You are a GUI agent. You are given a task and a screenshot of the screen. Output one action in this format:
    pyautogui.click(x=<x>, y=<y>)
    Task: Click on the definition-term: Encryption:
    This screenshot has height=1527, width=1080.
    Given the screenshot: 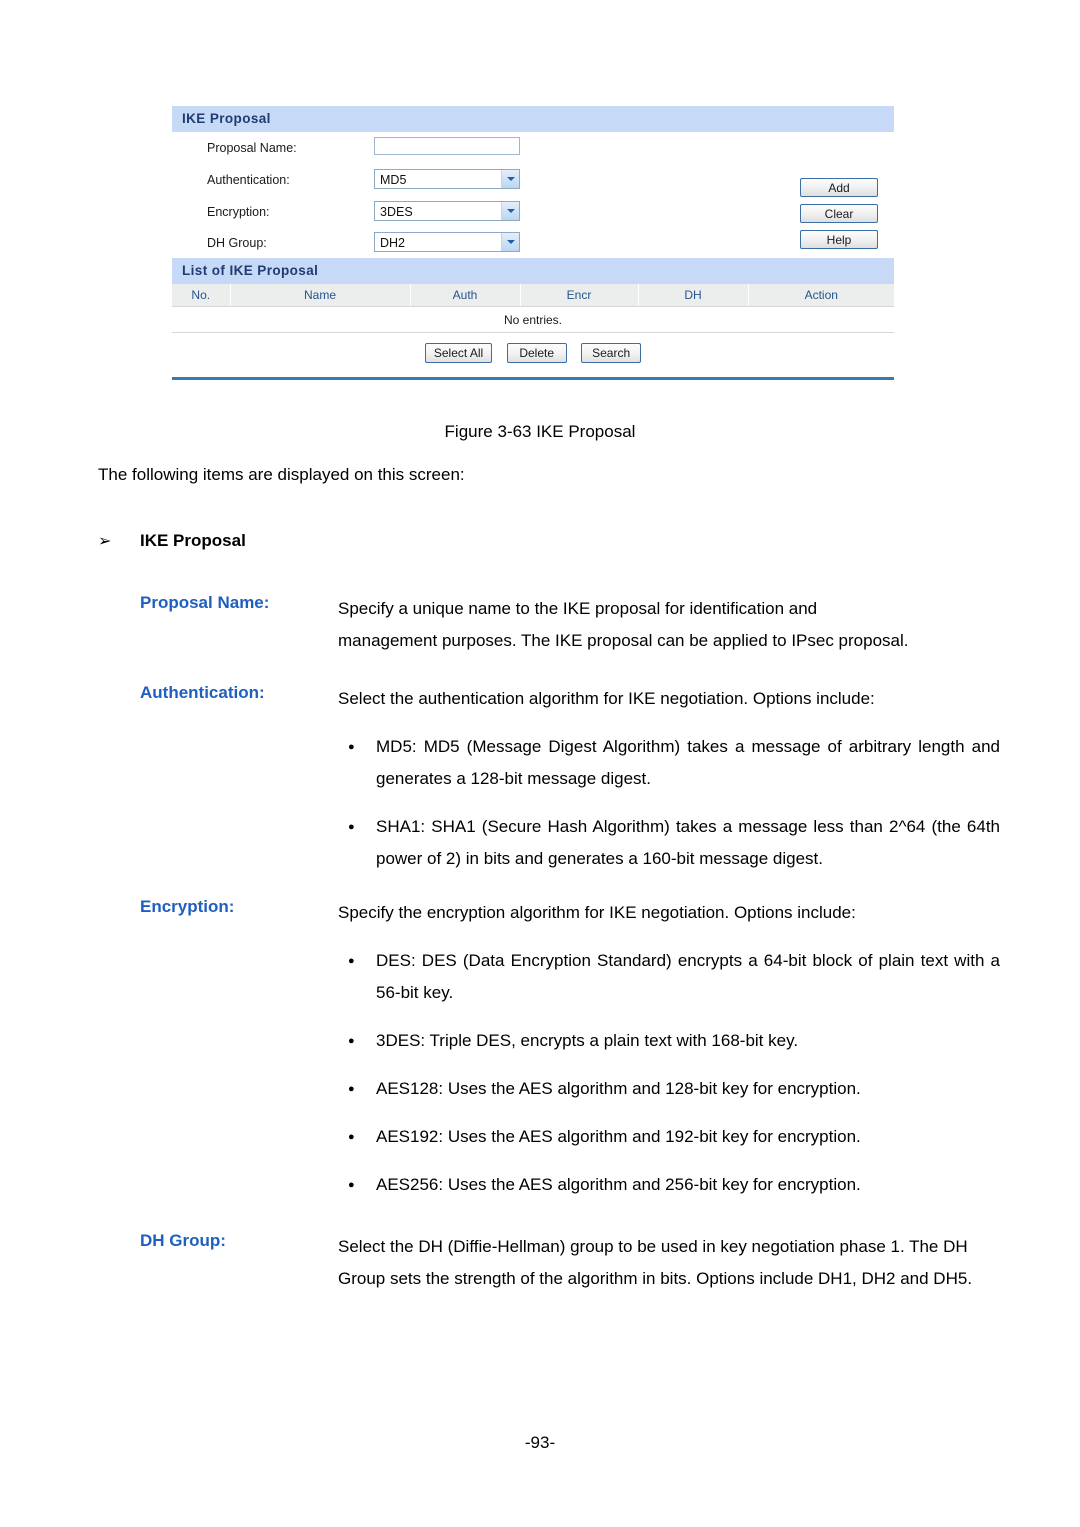 What is the action you would take?
    pyautogui.click(x=187, y=906)
    